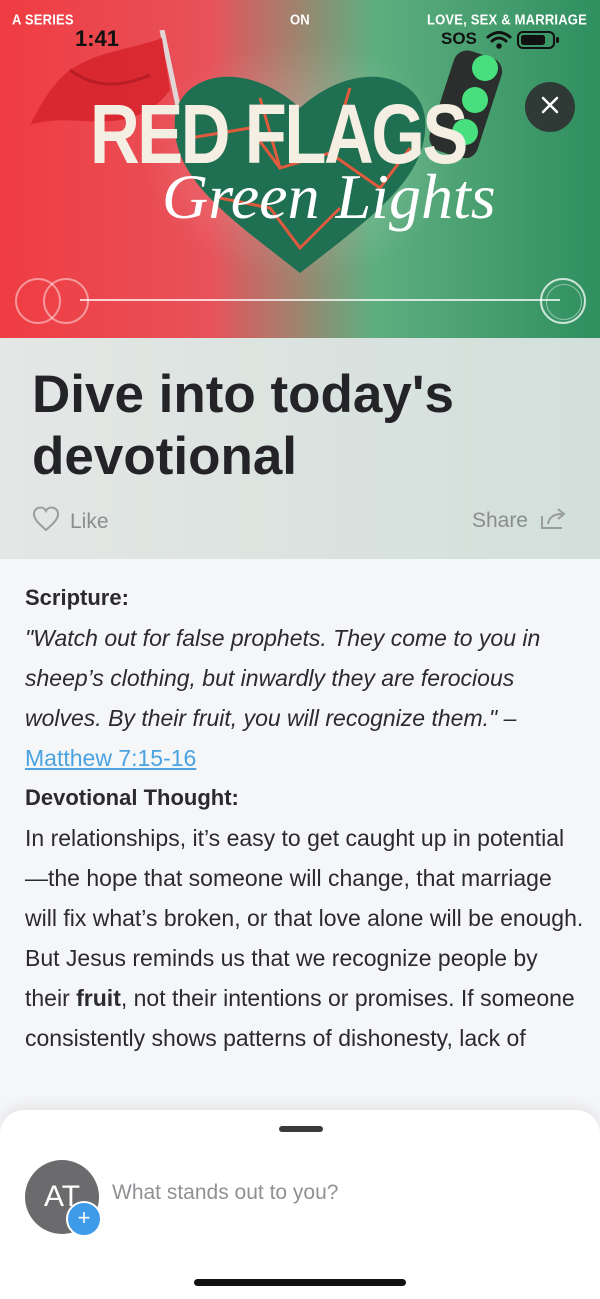 The height and width of the screenshot is (1299, 600). Describe the element at coordinates (539, 42) in the screenshot. I see `battery-icon` at that location.